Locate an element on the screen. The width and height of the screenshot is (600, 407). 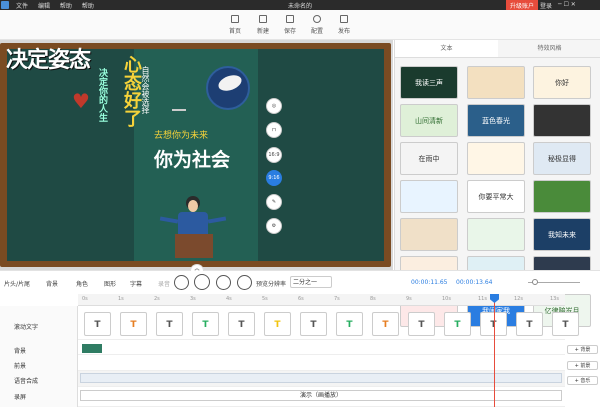
headline-text: 决定姿态 is located at coordinates (48, 58).